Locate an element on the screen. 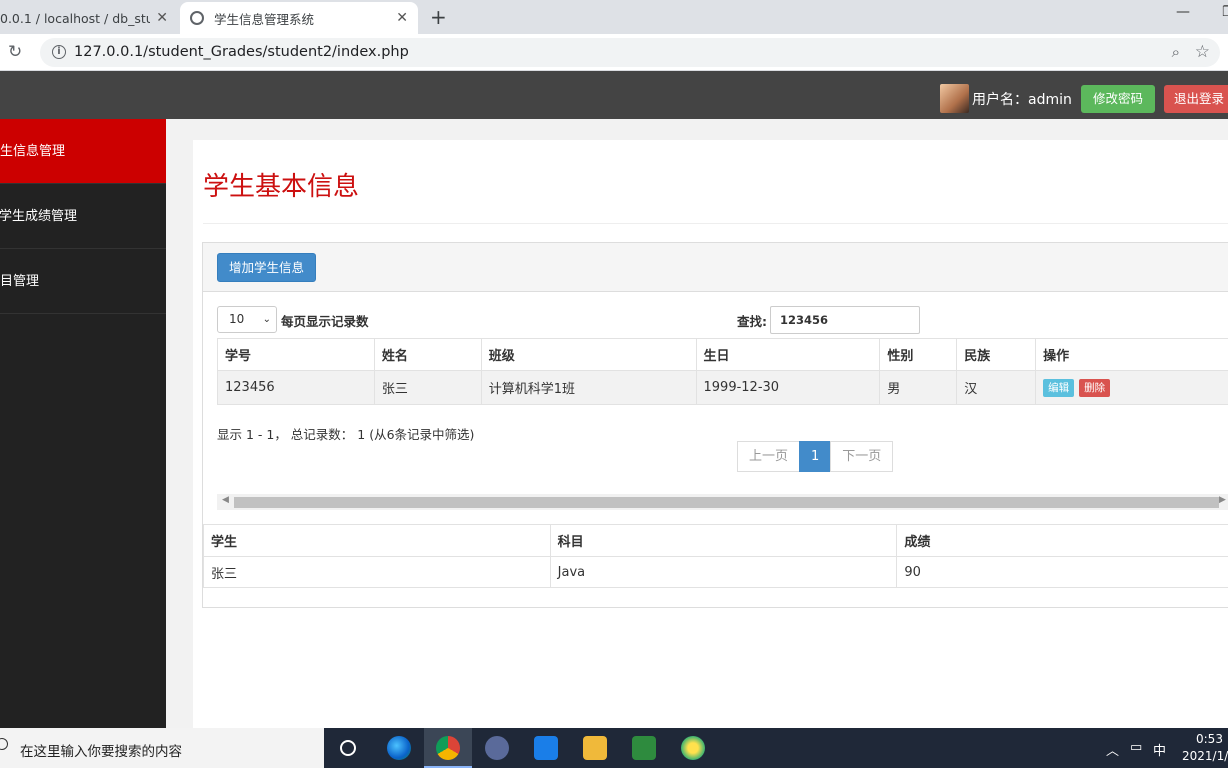 This screenshot has height=768, width=1228. edit-button: 编辑 is located at coordinates (1059, 387).